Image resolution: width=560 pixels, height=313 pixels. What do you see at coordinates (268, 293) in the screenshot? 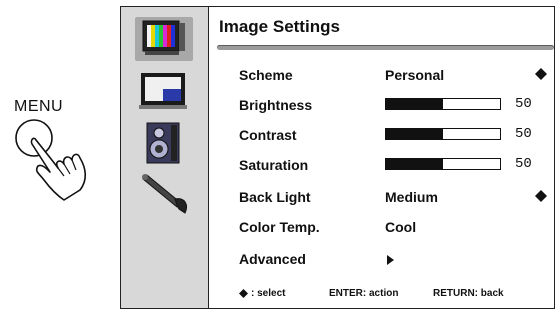
I see `hint-select: : select` at bounding box center [268, 293].